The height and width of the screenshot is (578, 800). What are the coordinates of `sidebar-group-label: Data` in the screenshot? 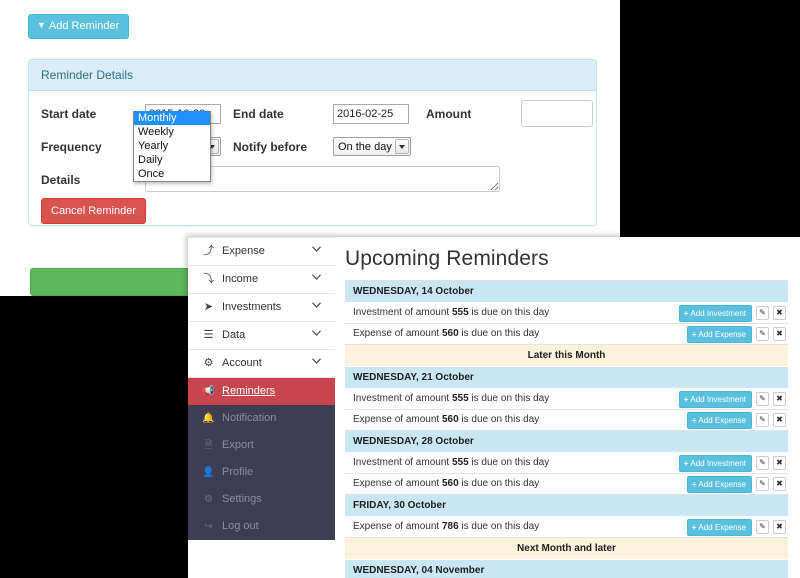 It's located at (234, 335).